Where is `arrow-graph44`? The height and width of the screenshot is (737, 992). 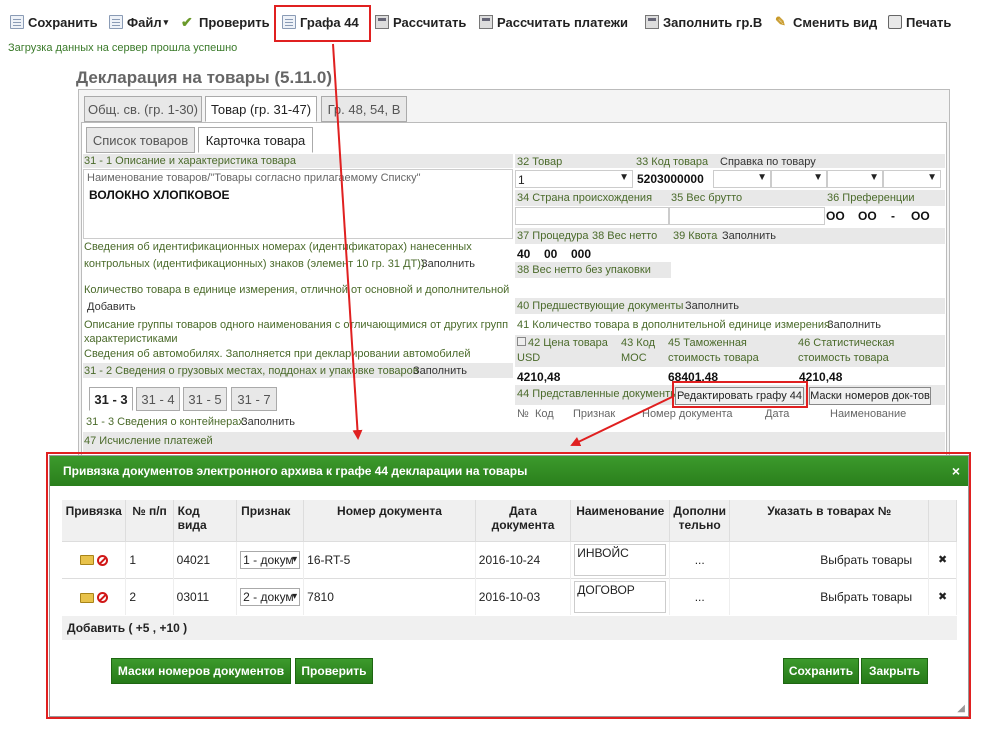
arrow-graph44 is located at coordinates (347, 241).